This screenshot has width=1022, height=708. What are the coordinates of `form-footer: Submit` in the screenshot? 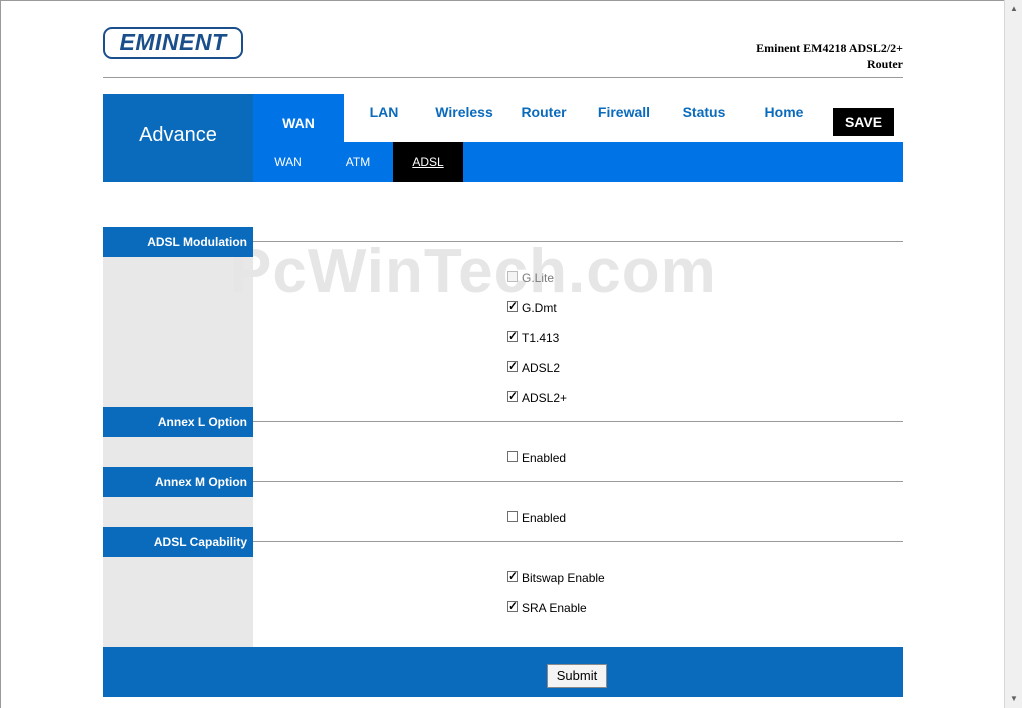 It's located at (503, 672).